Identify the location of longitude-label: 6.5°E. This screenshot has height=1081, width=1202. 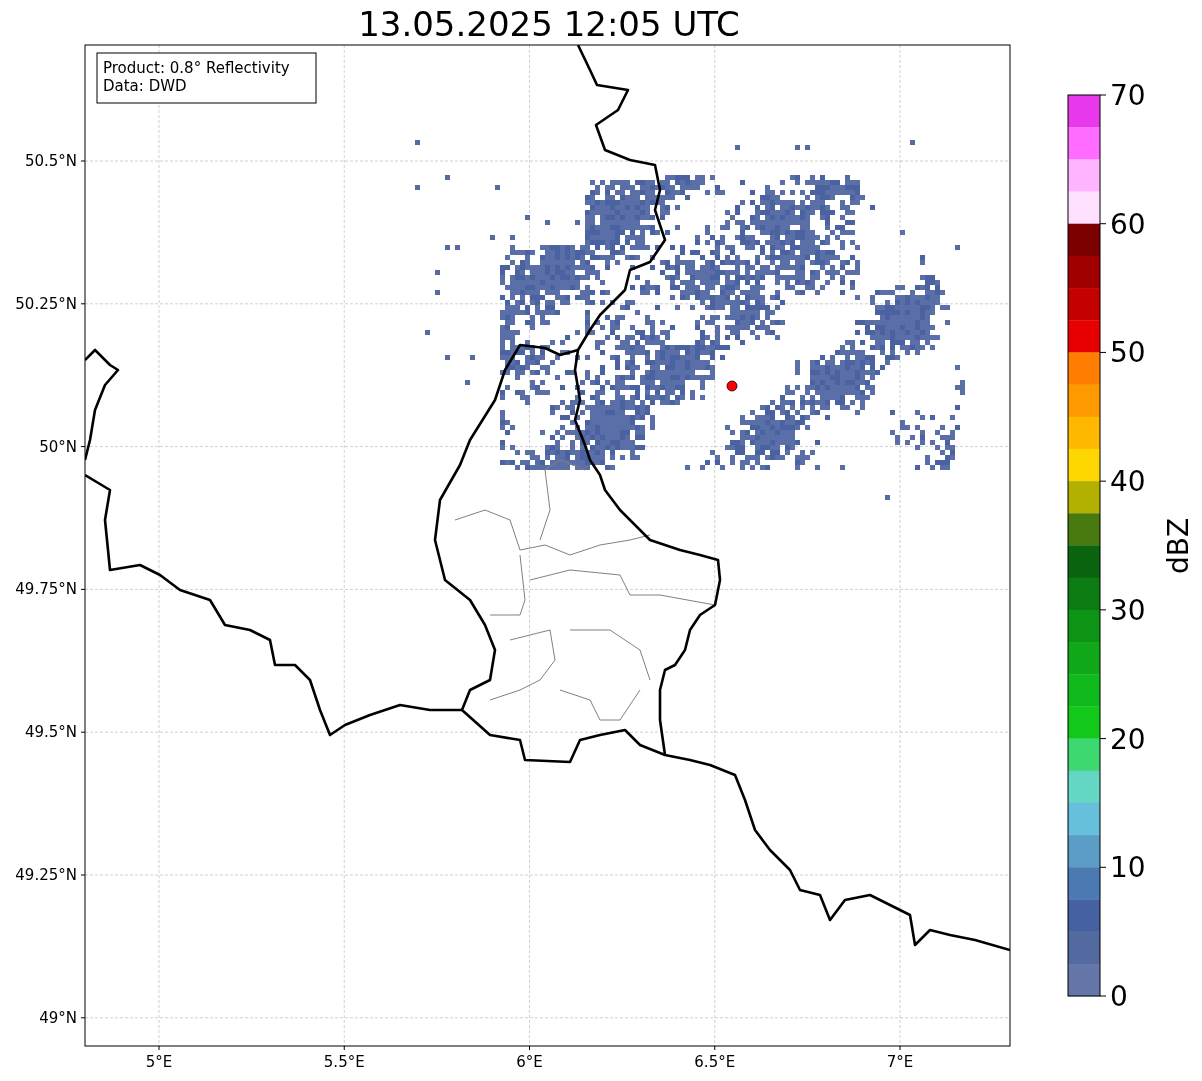
(715, 1062).